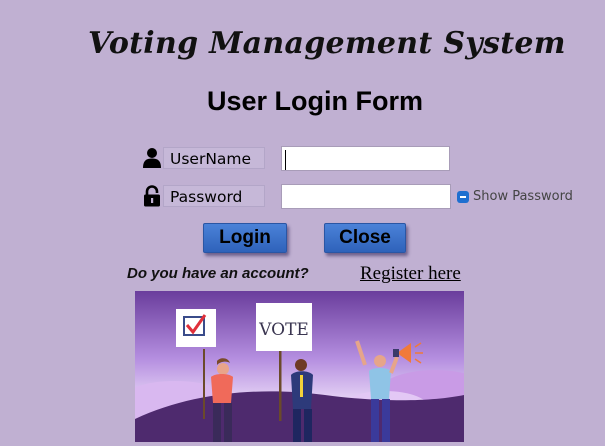 This screenshot has height=446, width=605. What do you see at coordinates (218, 273) in the screenshot?
I see `register-prompt: Do you have an account?` at bounding box center [218, 273].